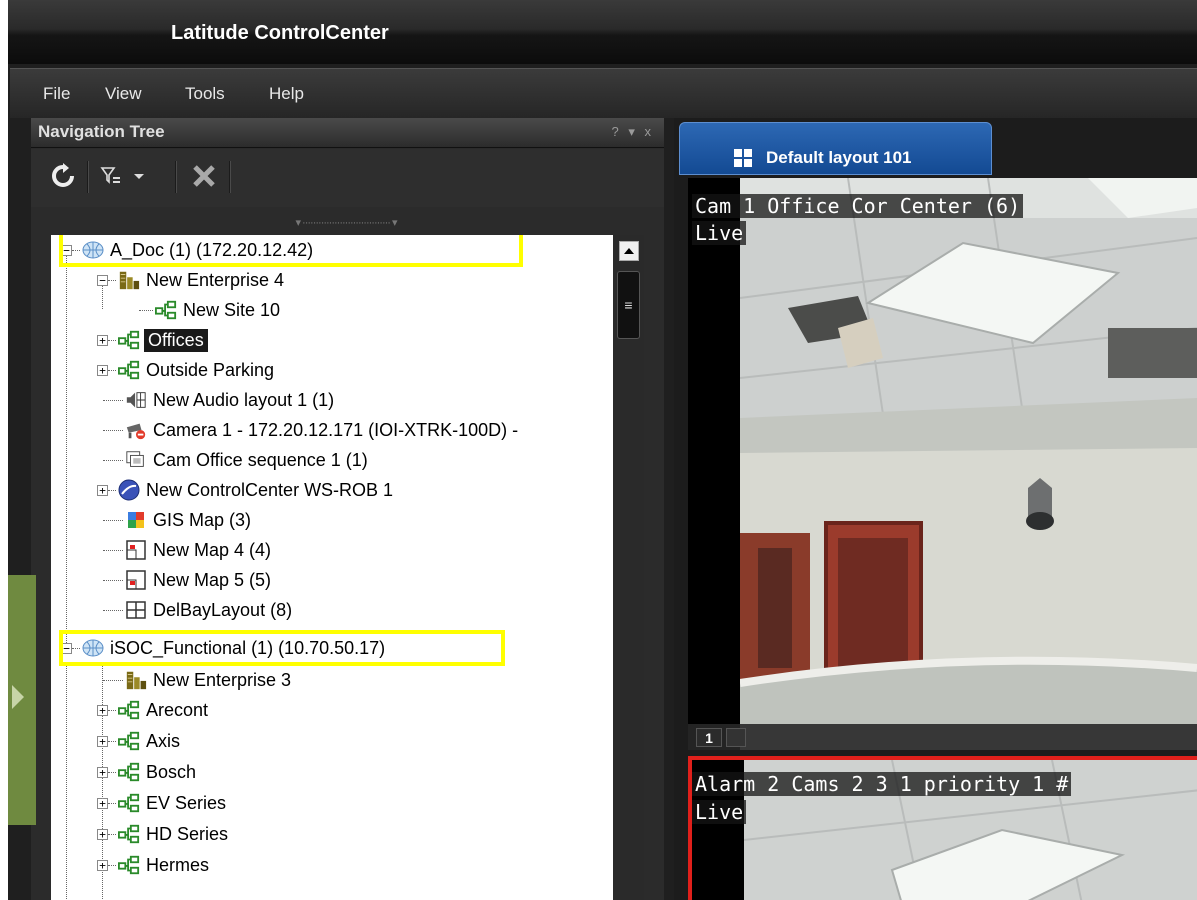 The width and height of the screenshot is (1197, 900). Describe the element at coordinates (102, 280) in the screenshot. I see `collapse-toggle: −` at that location.